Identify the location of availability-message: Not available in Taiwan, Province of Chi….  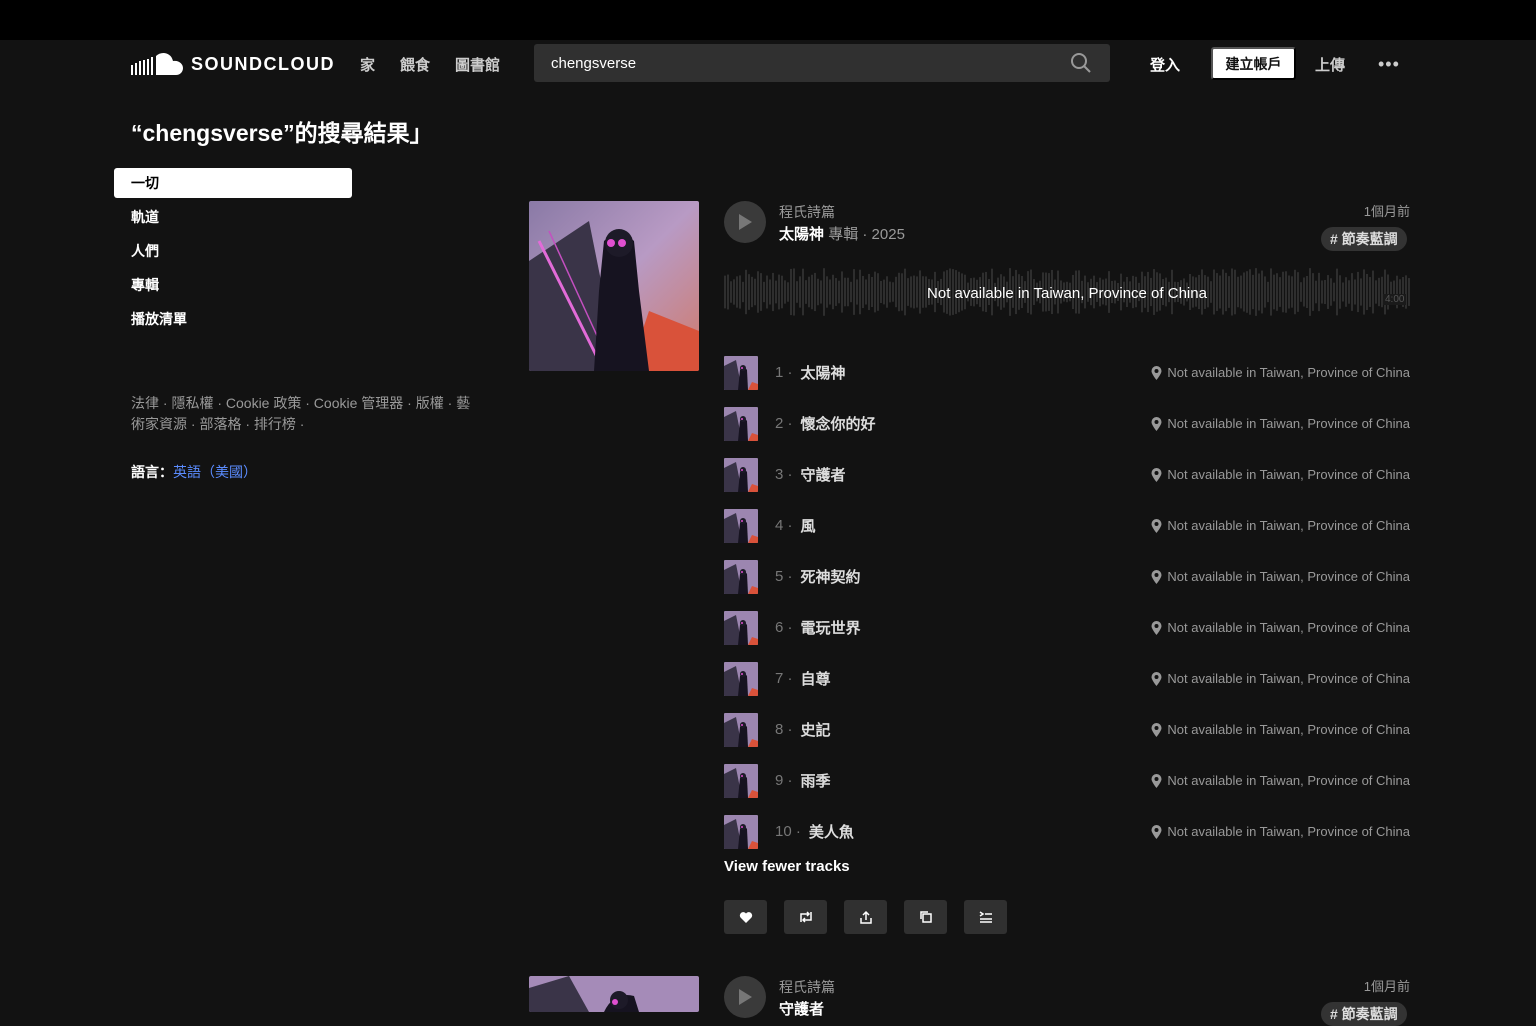
(1067, 293).